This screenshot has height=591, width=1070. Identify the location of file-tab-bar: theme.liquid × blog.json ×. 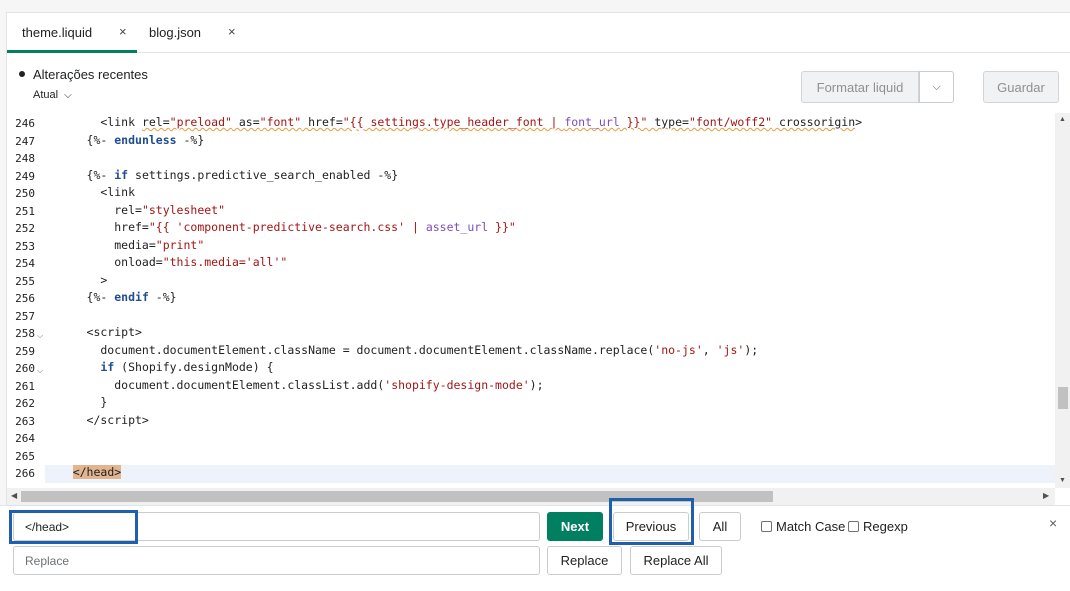
(538, 32).